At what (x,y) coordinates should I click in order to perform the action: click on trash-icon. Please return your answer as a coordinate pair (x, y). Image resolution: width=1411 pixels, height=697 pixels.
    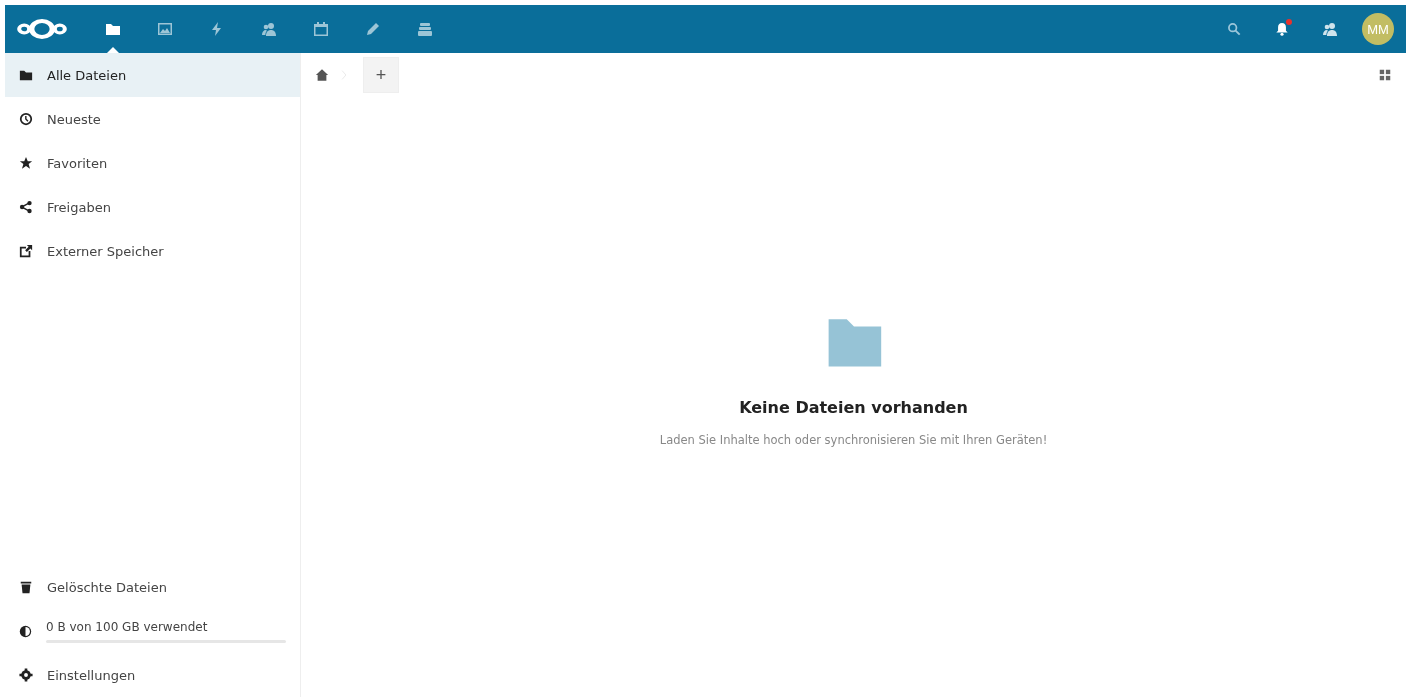
    Looking at the image, I should click on (26, 587).